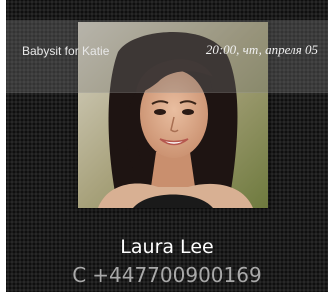 The width and height of the screenshot is (331, 292). What do you see at coordinates (79, 275) in the screenshot?
I see `number-type-label: C` at bounding box center [79, 275].